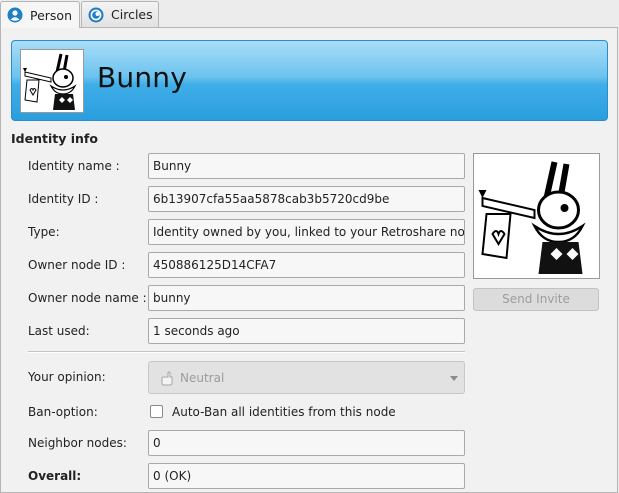 The height and width of the screenshot is (493, 619). What do you see at coordinates (63, 412) in the screenshot?
I see `ban-option-label: Ban-option:` at bounding box center [63, 412].